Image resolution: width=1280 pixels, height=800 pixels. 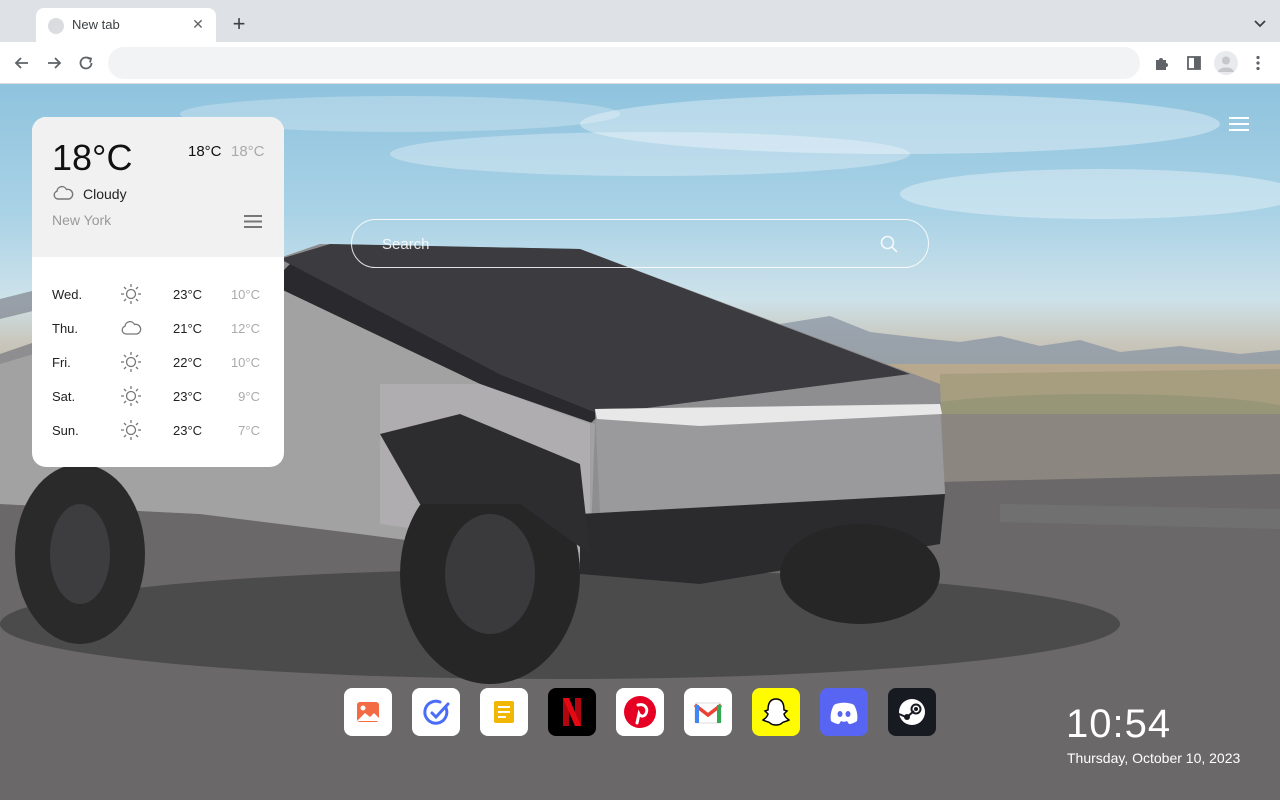 What do you see at coordinates (22, 63) in the screenshot?
I see `back-icon` at bounding box center [22, 63].